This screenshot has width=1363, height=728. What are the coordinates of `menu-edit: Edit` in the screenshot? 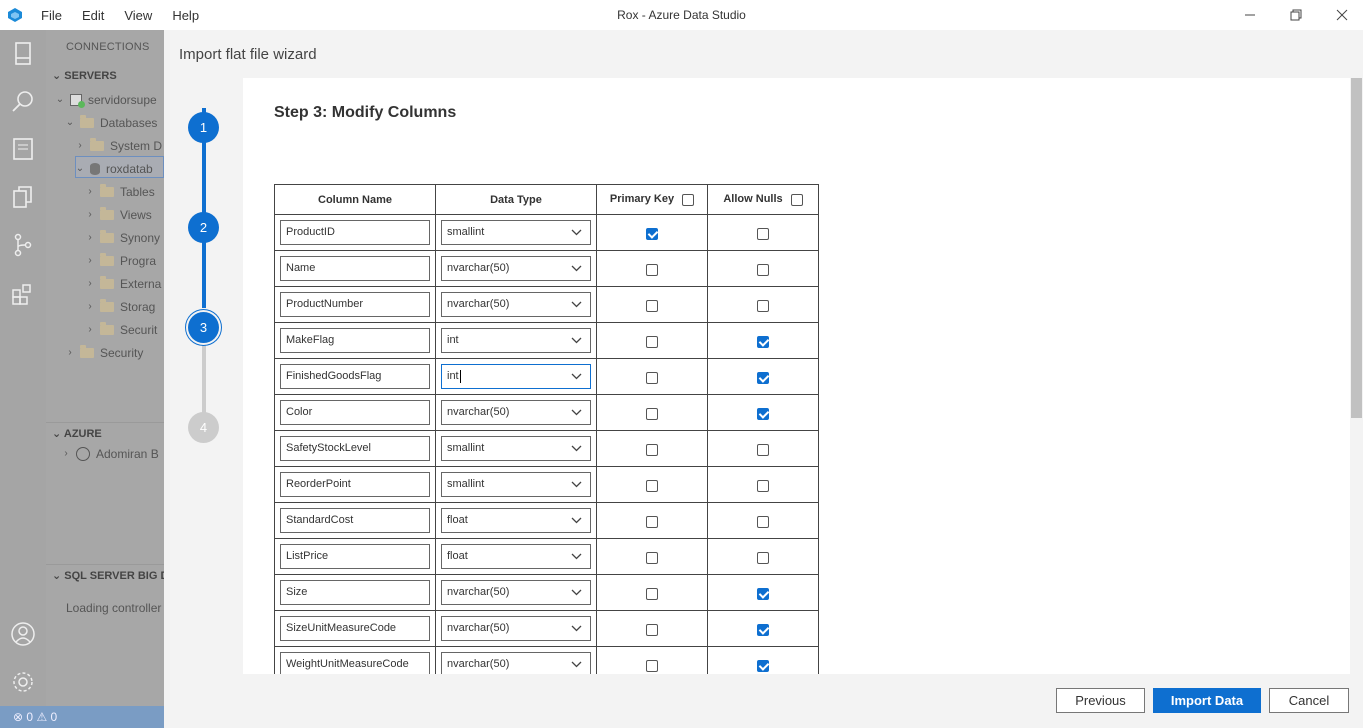 It's located at (93, 15).